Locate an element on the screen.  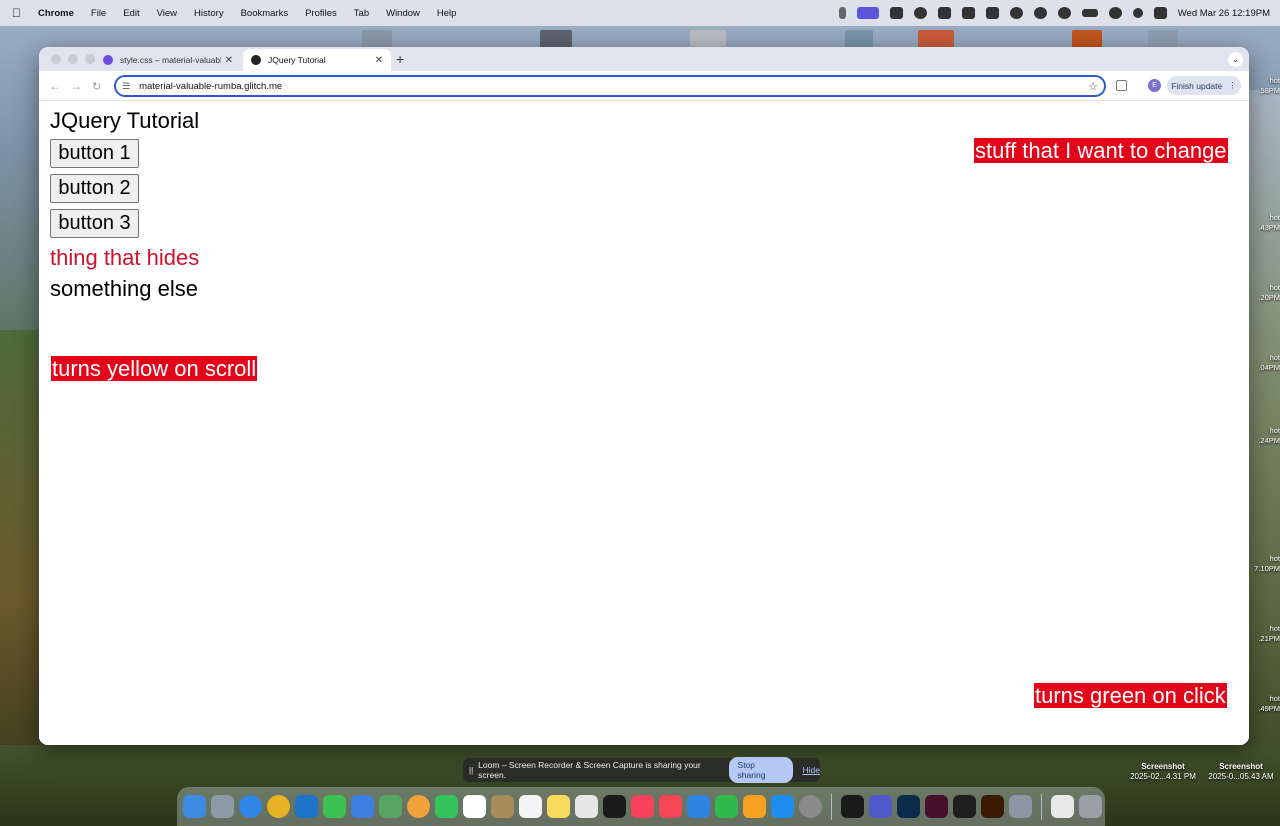
calendar-icon is located at coordinates (474, 806).